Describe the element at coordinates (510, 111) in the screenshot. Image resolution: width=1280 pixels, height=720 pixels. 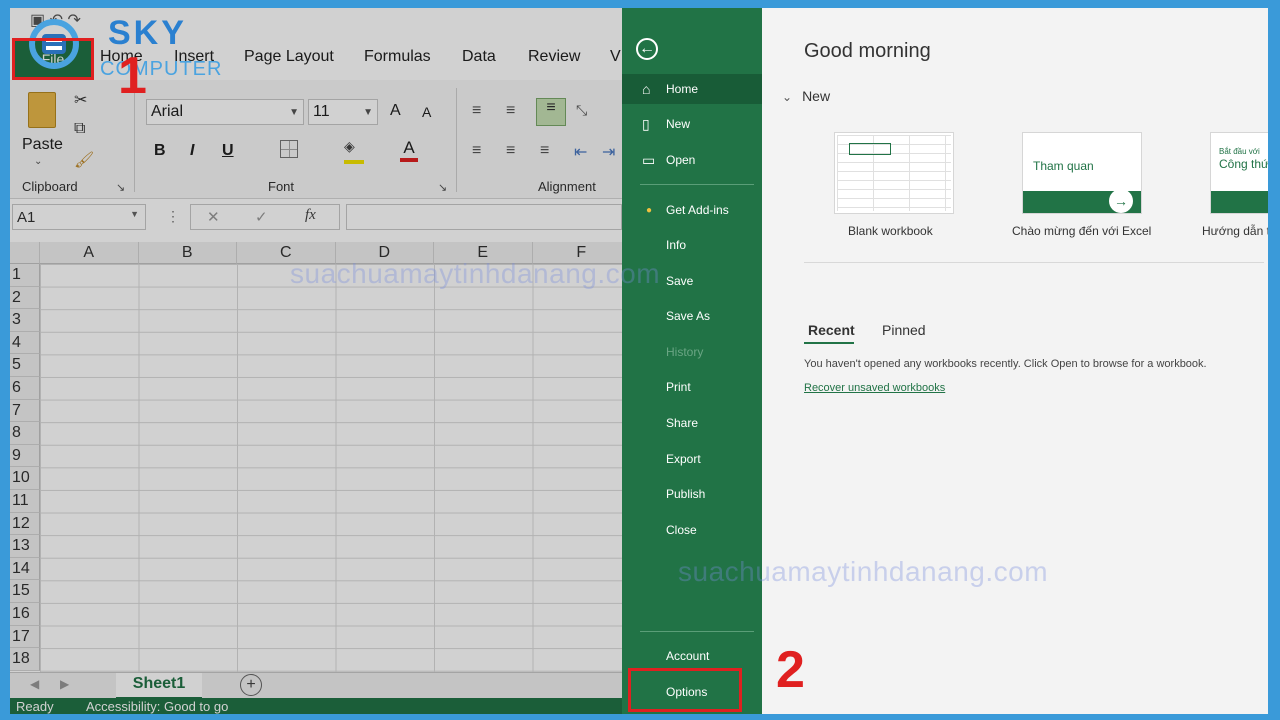
I see `align-middle-icon: ≡` at that location.